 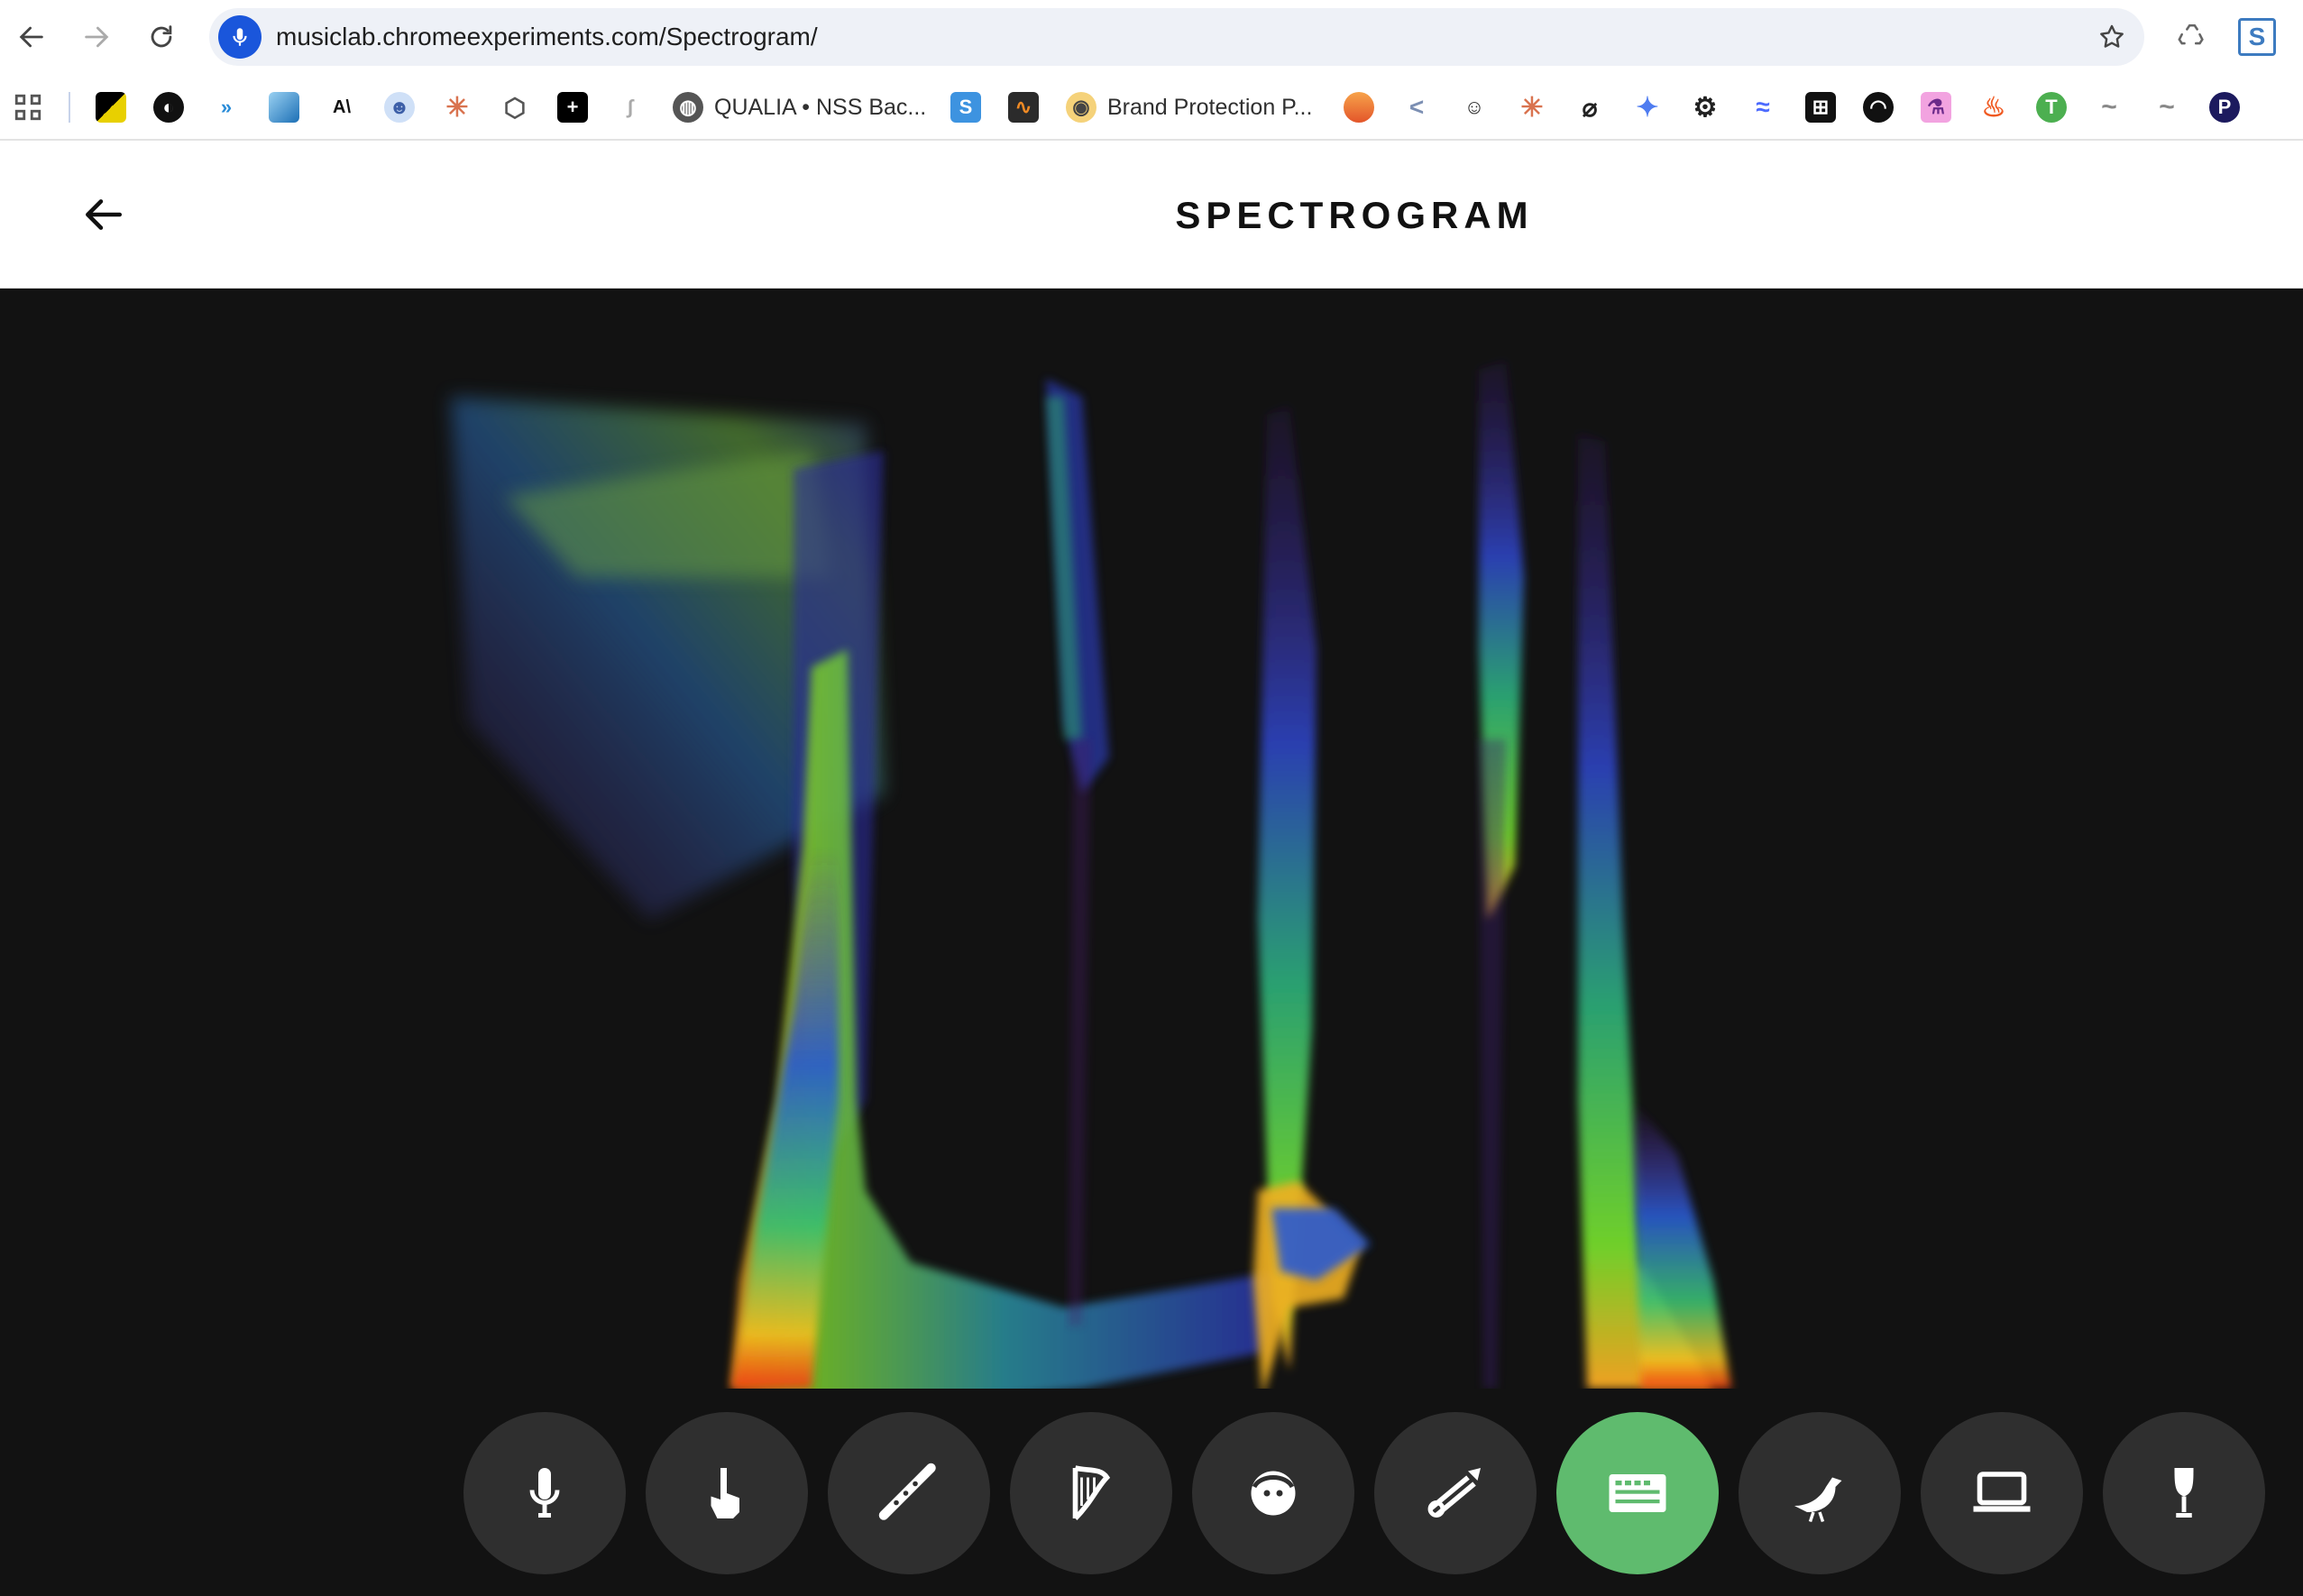 I want to click on flame-icon: ♨, so click(x=1993, y=107).